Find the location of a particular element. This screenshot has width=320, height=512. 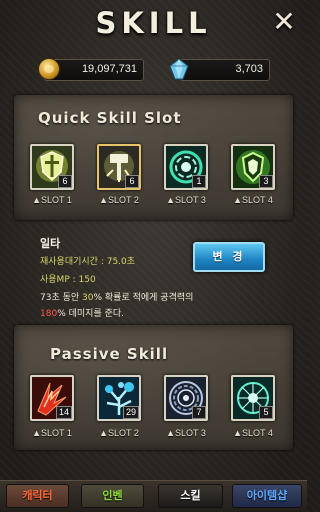

change-skill-button: 변 경 is located at coordinates (229, 257).